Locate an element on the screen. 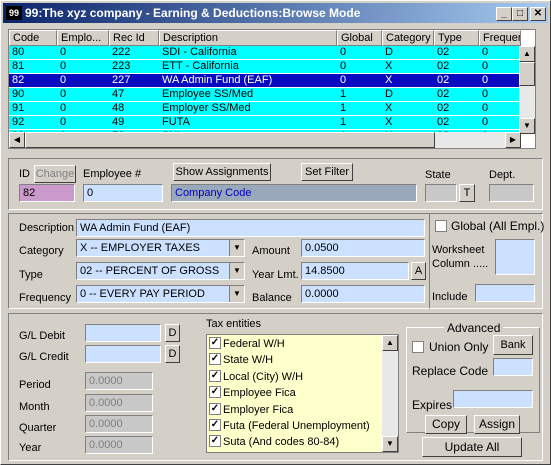 This screenshot has height=465, width=551. tax-entity-label: Local (City) W/H is located at coordinates (263, 376).